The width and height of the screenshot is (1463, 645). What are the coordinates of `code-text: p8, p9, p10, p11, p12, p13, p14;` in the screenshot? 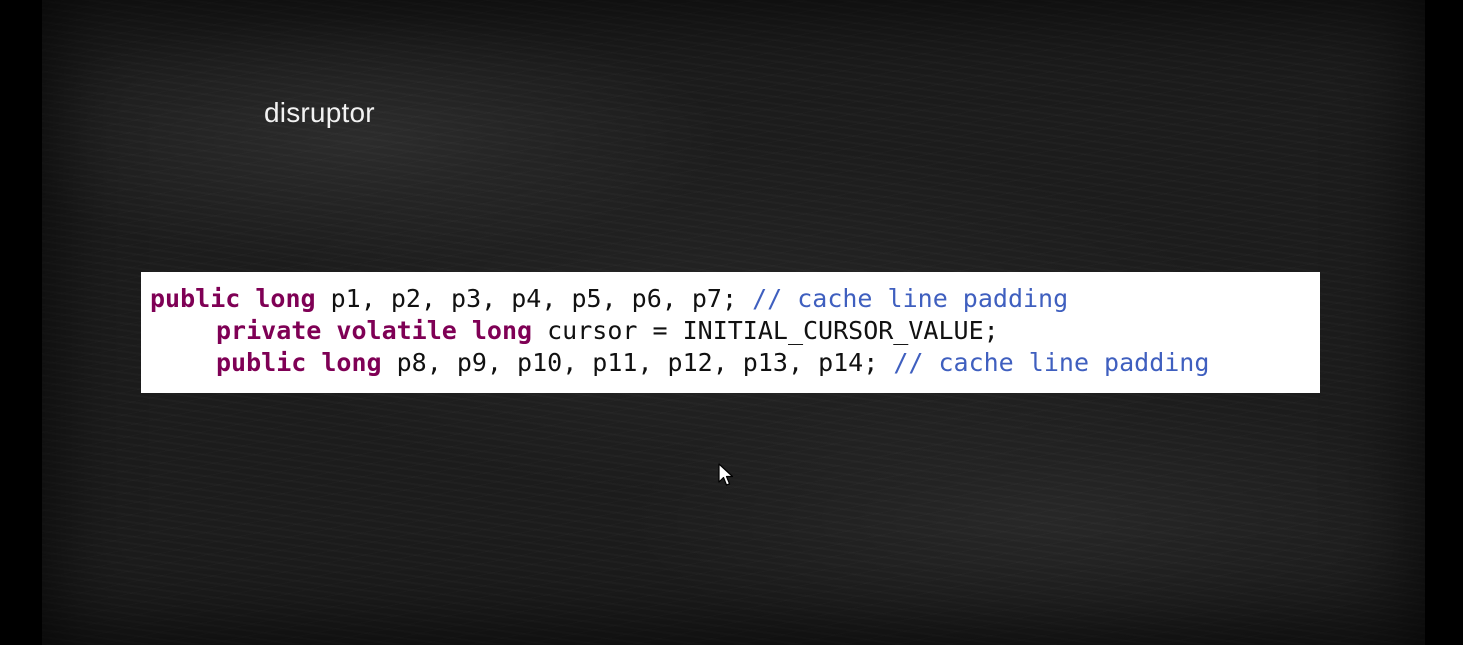 It's located at (637, 362).